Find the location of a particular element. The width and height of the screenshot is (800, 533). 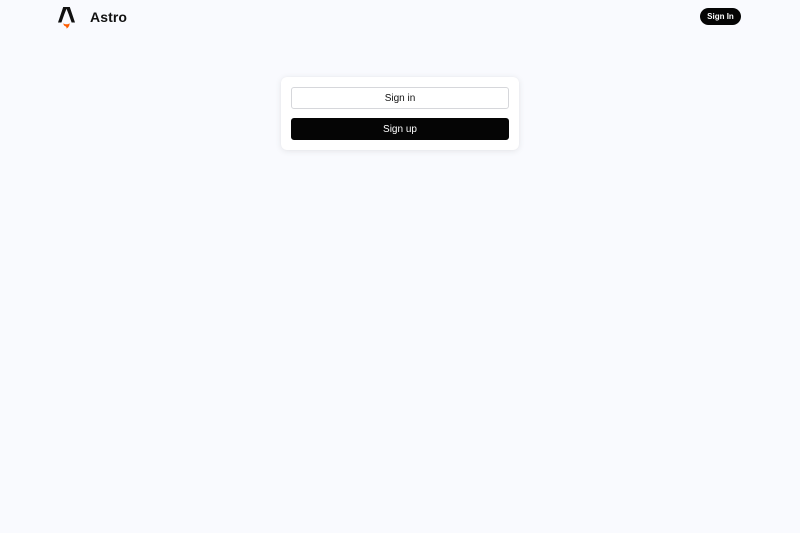

auth-card: Sign in Sign up is located at coordinates (400, 113).